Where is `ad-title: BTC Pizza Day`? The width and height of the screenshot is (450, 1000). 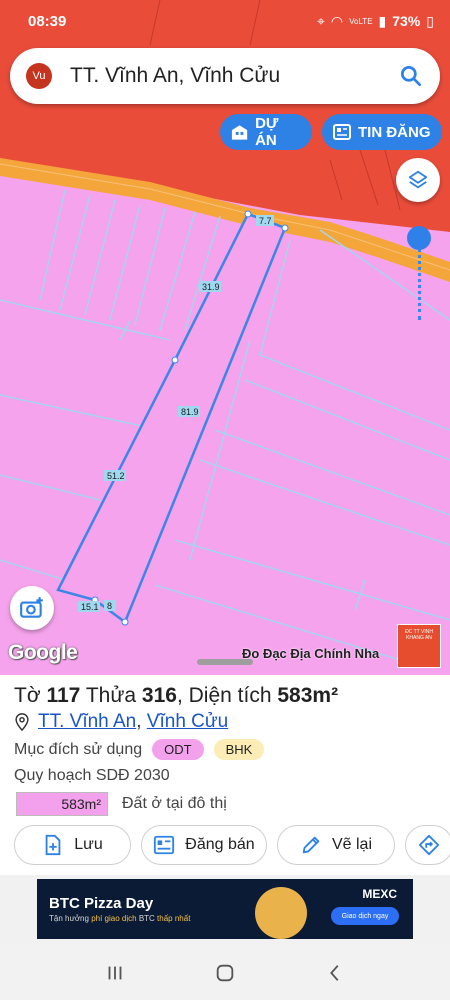 ad-title: BTC Pizza Day is located at coordinates (101, 903).